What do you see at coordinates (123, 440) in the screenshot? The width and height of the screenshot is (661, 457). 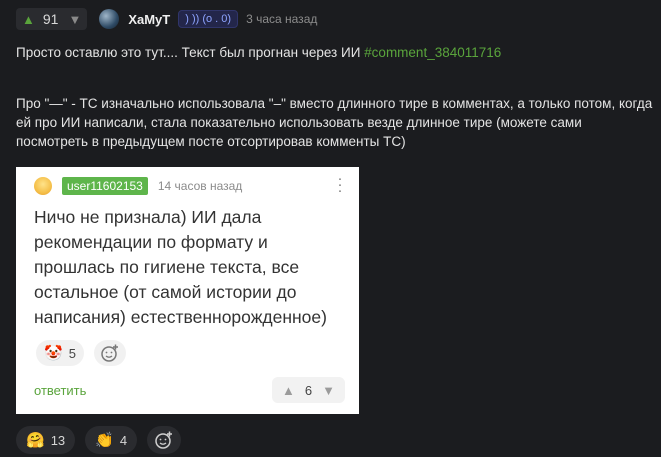 I see `reaction-count: 4` at bounding box center [123, 440].